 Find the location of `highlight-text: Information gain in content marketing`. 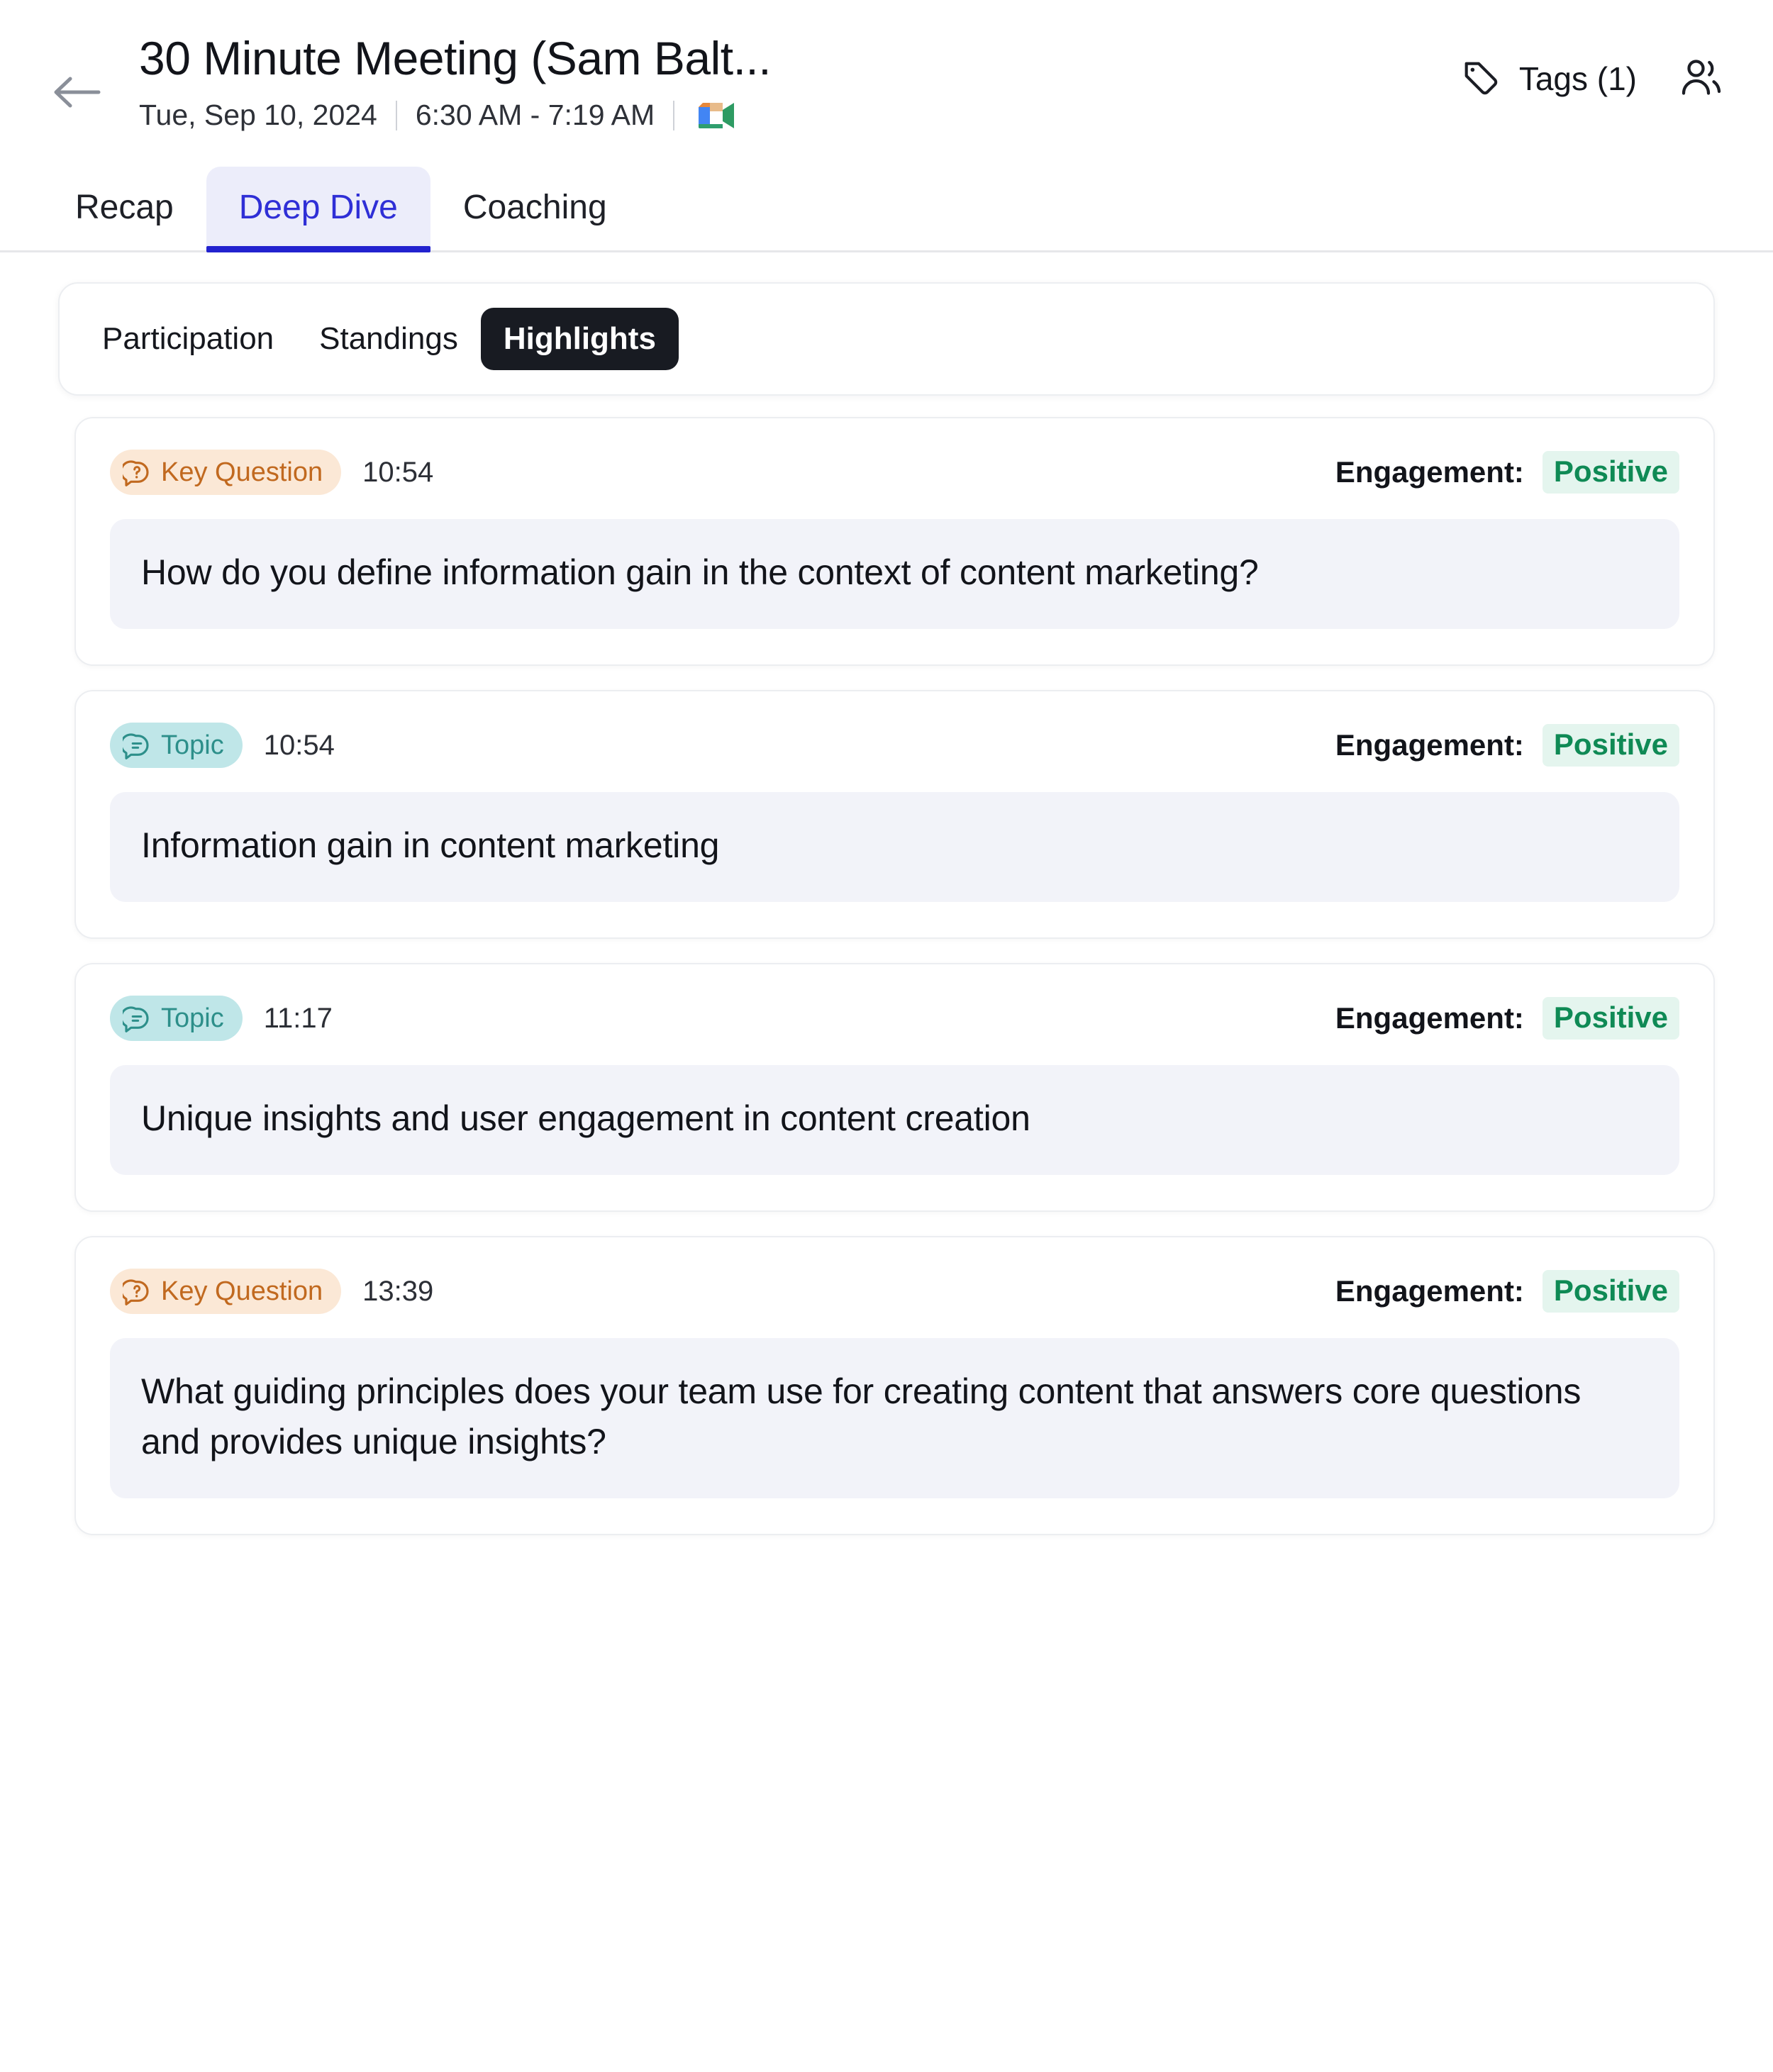

highlight-text: Information gain in content marketing is located at coordinates (895, 847).